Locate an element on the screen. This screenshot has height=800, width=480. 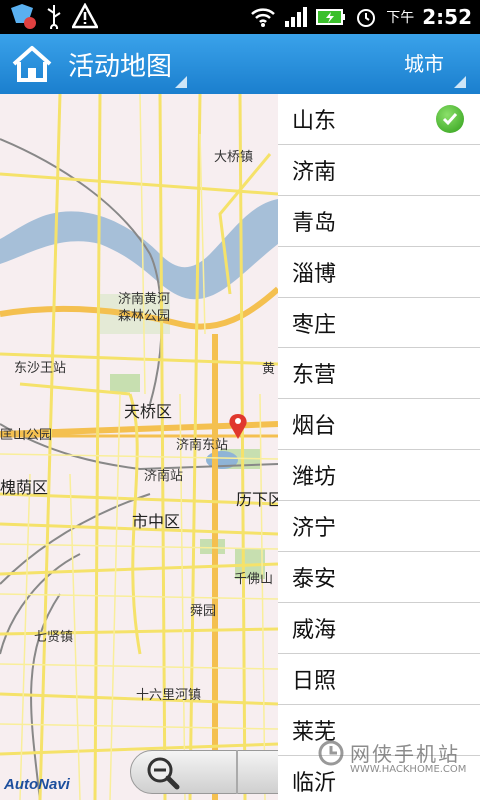
city-label: 青岛 is located at coordinates (314, 223).